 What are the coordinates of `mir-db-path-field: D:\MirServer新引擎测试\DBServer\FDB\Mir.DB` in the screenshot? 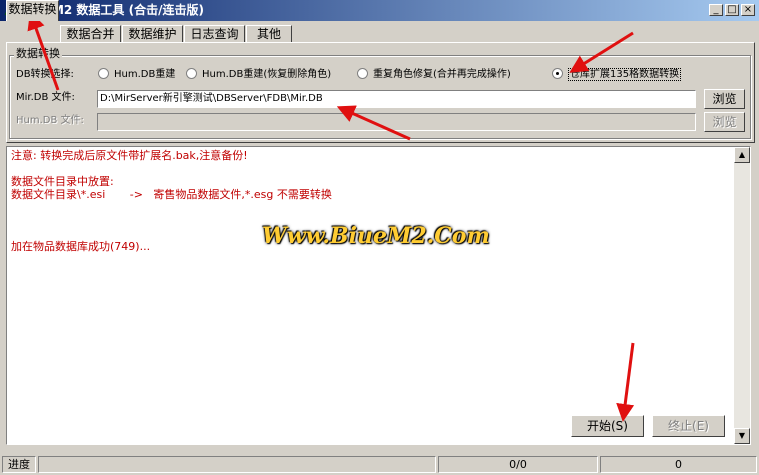 It's located at (396, 99).